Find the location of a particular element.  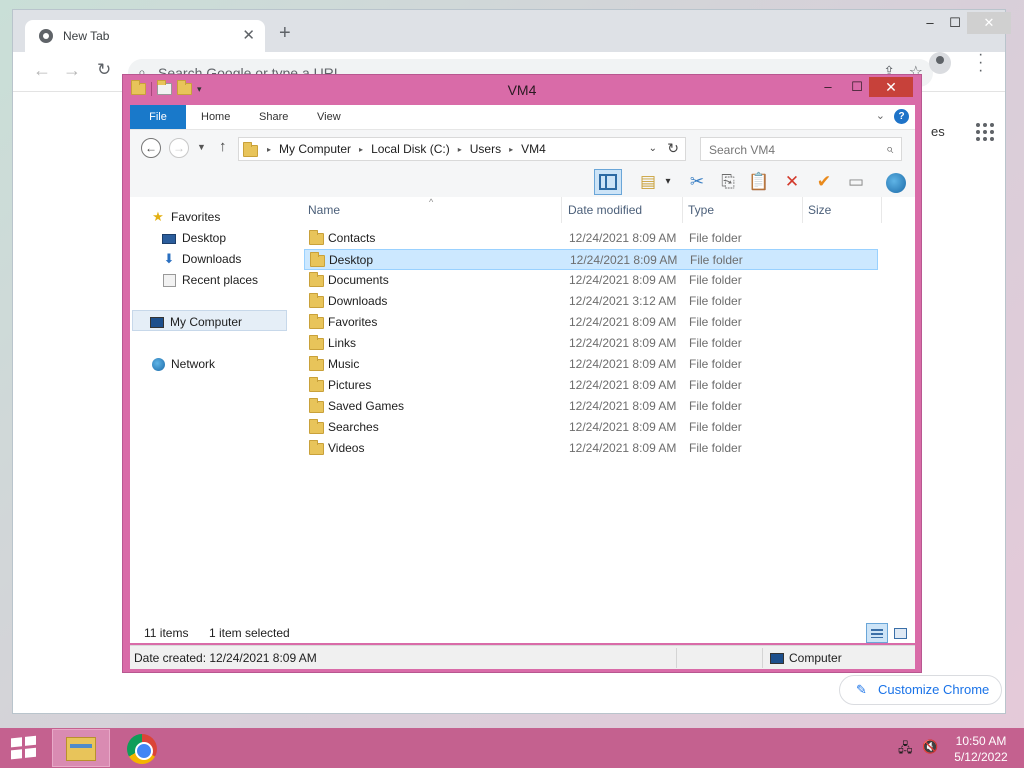

apps-link-text: es is located at coordinates (938, 131).